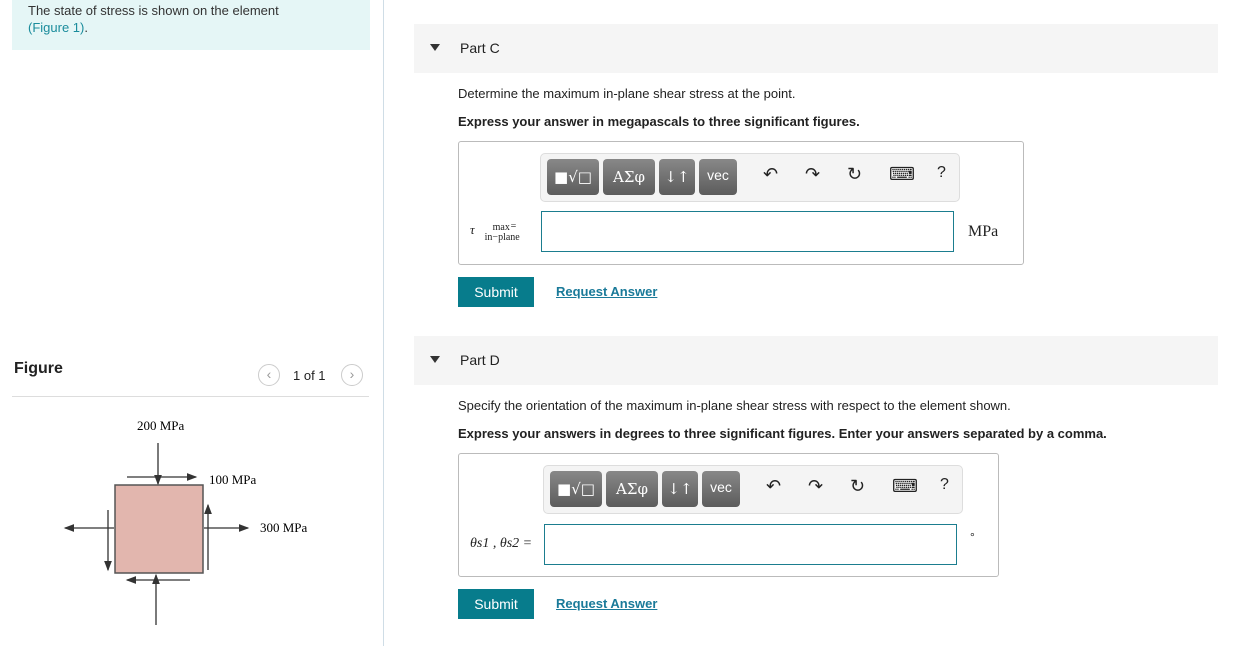 The width and height of the screenshot is (1241, 646). Describe the element at coordinates (753, 489) in the screenshot. I see `part-d-math-toolbar: ■√□ ΑΣφ ↓↑ vec ↶ ↷ ↻ ⌨ ?` at that location.